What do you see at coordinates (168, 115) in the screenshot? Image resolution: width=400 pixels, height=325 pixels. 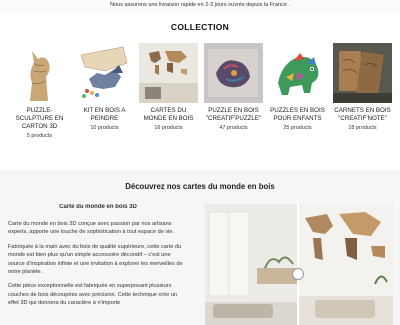 I see `collection-name: CARTES DU MONDE EN BOIS` at bounding box center [168, 115].